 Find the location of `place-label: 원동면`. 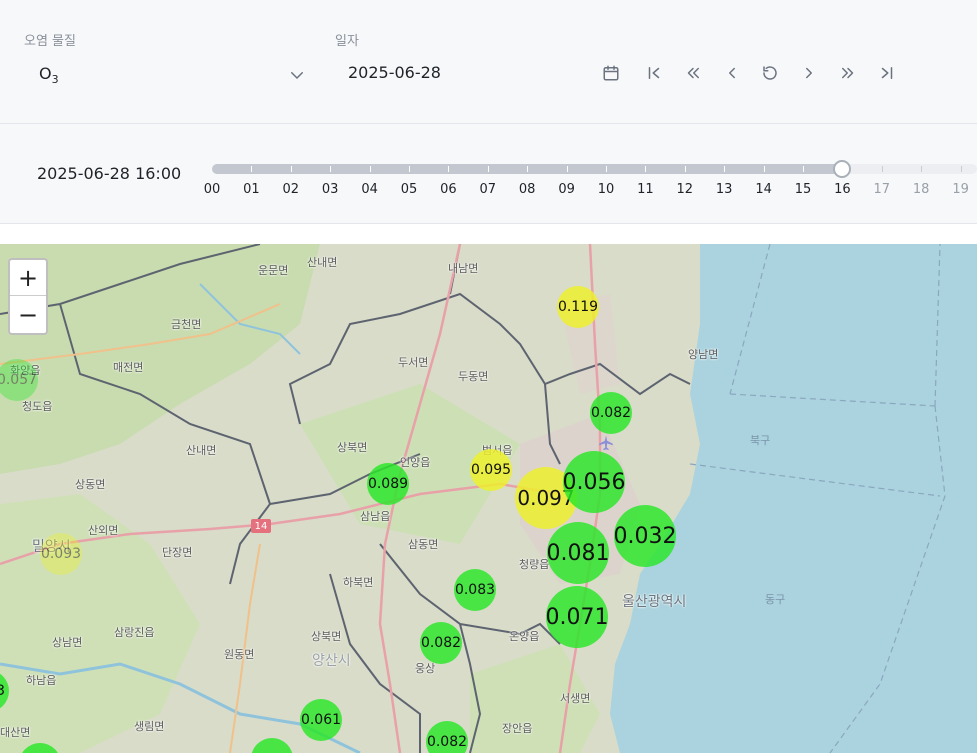

place-label: 원동면 is located at coordinates (239, 654).